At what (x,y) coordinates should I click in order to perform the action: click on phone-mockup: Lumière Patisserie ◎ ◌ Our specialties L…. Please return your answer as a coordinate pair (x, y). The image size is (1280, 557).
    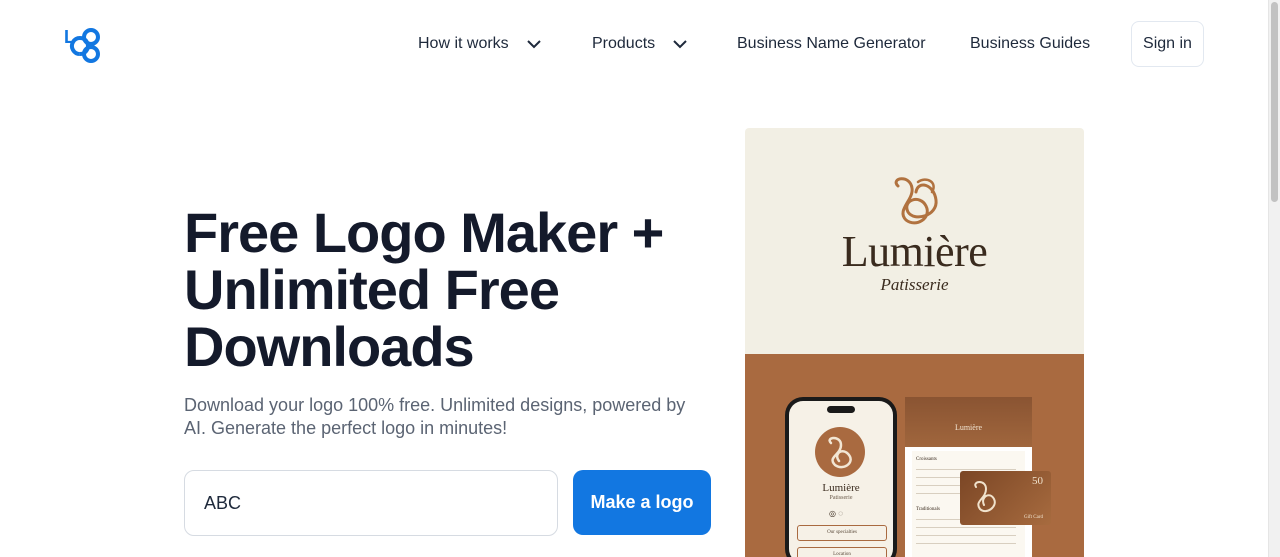
    Looking at the image, I should click on (841, 477).